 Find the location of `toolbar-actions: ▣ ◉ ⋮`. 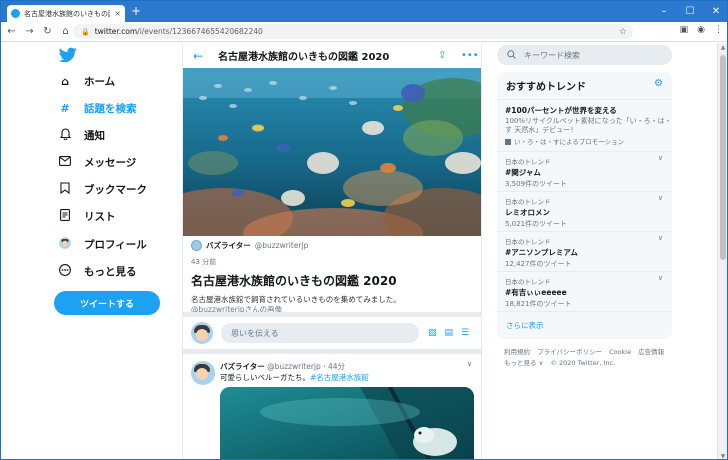

toolbar-actions: ▣ ◉ ⋮ is located at coordinates (701, 30).